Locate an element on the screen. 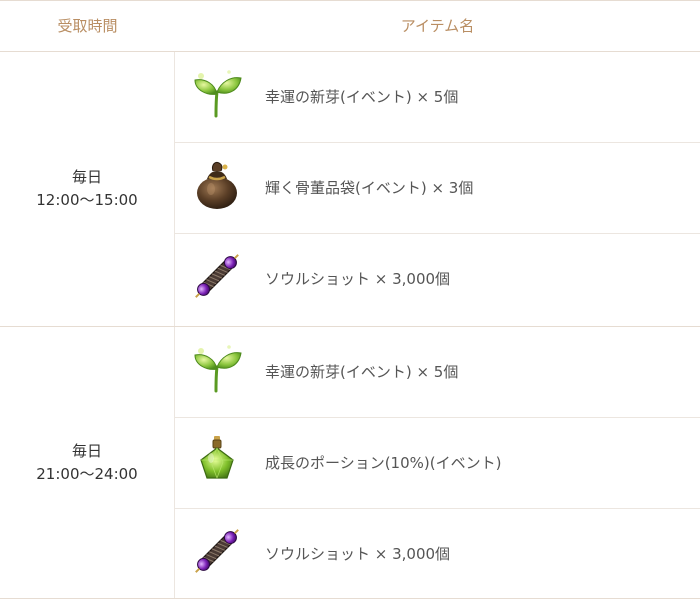 The width and height of the screenshot is (700, 600). item-row: 輝く骨董品袋(イベント) × 3個 is located at coordinates (437, 188).